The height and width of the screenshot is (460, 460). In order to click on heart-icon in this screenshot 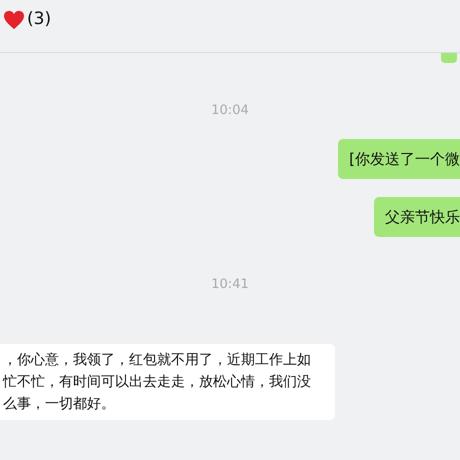, I will do `click(14, 20)`.